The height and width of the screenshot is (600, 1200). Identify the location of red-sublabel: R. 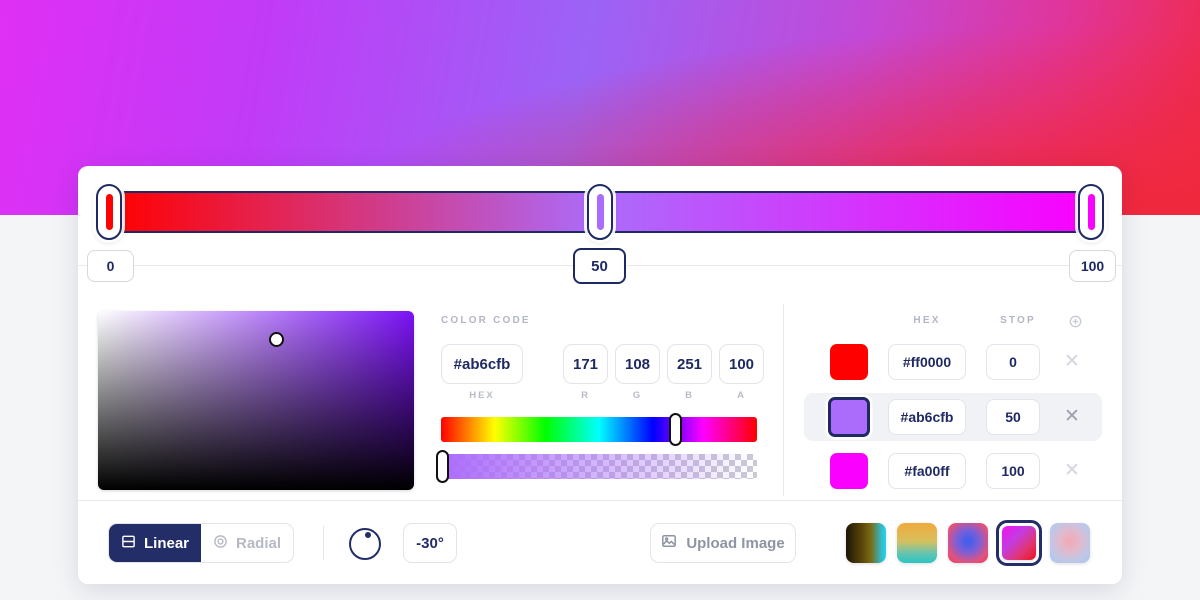
(585, 395).